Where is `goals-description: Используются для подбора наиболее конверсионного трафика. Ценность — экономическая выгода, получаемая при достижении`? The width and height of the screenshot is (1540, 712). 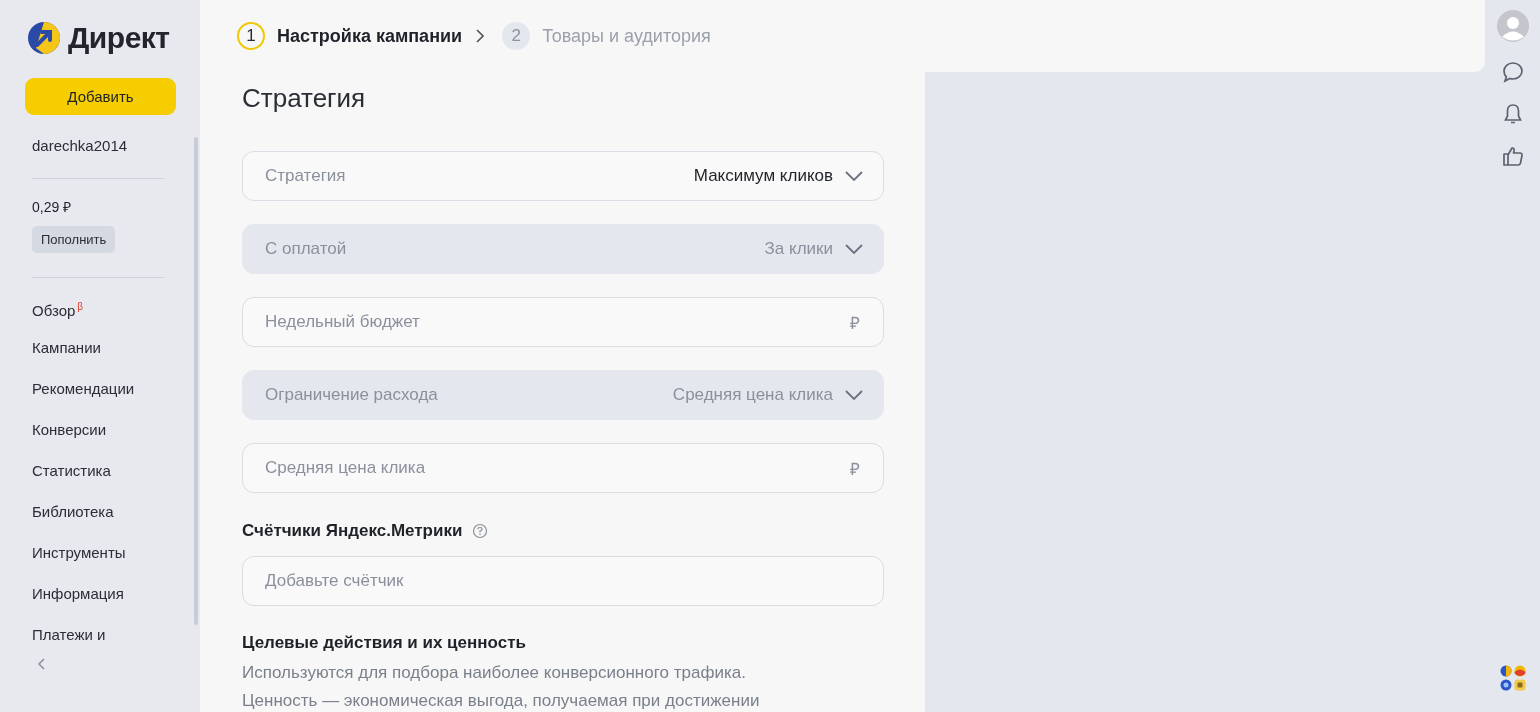
goals-description: Используются для подбора наиболее конверсионного трафика. Ценность — экономическая выгода, получаемая при достижении is located at coordinates (501, 687).